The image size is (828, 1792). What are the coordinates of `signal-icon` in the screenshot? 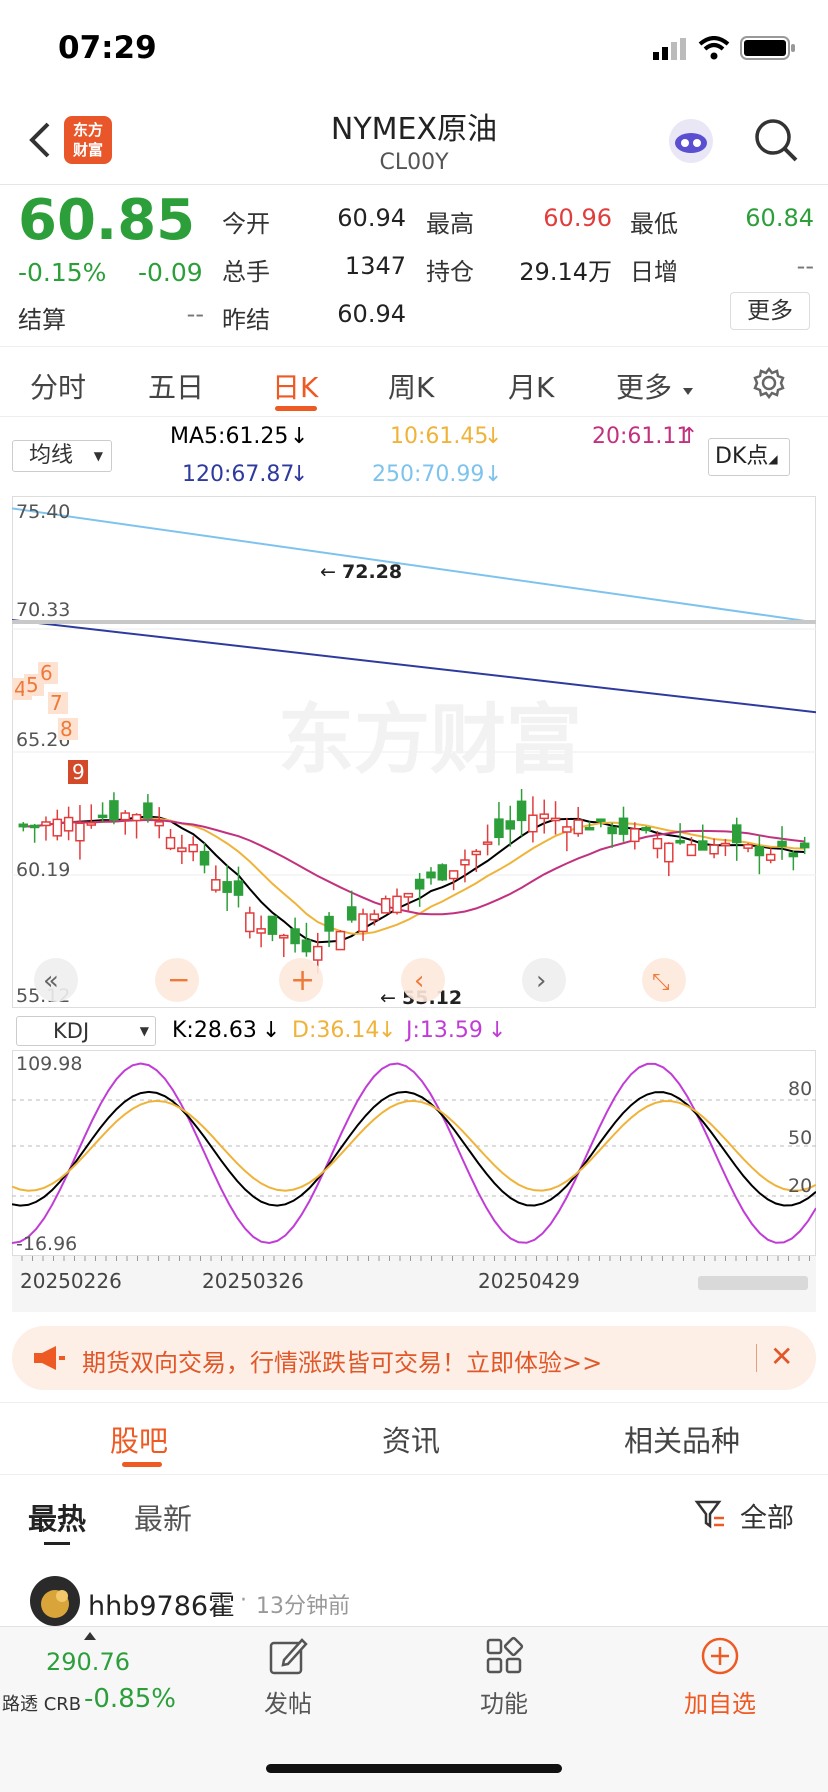 It's located at (670, 49).